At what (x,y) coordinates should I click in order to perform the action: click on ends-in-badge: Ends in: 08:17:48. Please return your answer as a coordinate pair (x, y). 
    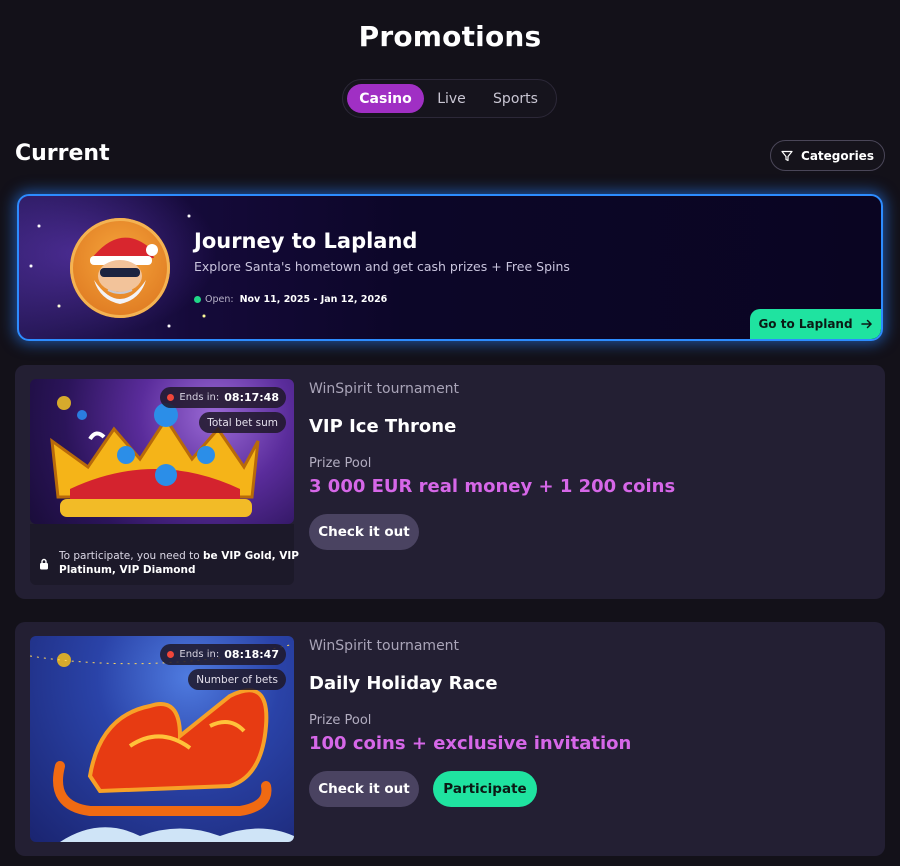
    Looking at the image, I should click on (223, 397).